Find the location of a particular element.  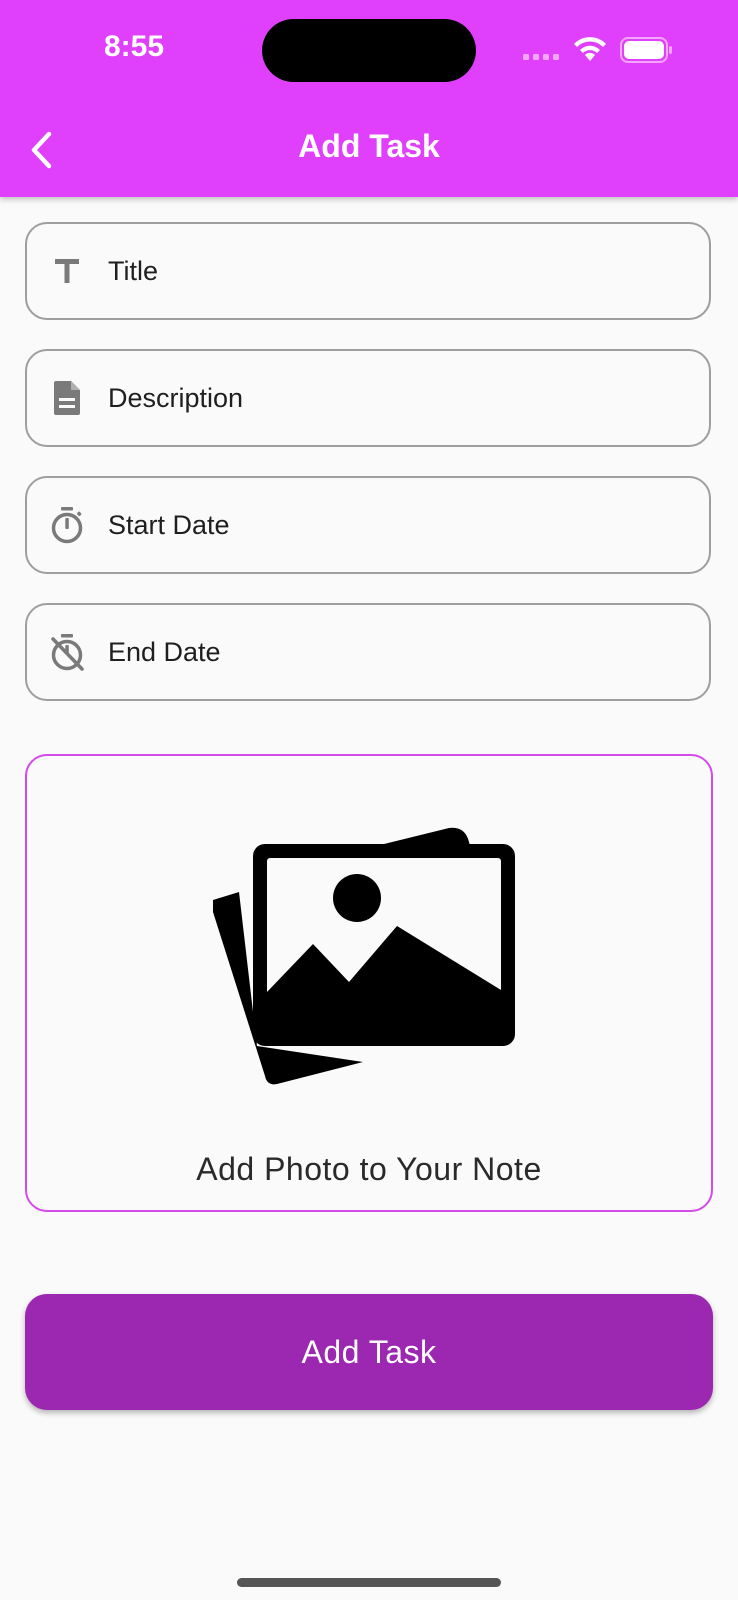

dynamic-island is located at coordinates (369, 50).